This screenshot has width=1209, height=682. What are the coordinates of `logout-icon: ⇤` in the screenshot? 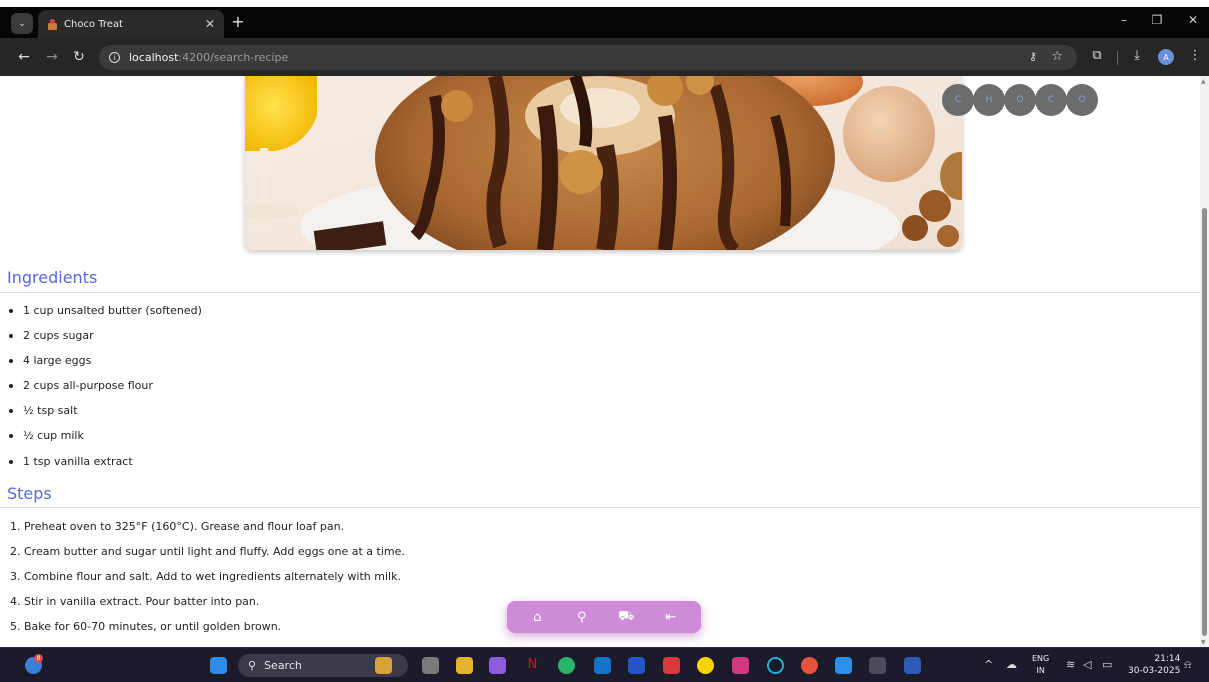 It's located at (671, 617).